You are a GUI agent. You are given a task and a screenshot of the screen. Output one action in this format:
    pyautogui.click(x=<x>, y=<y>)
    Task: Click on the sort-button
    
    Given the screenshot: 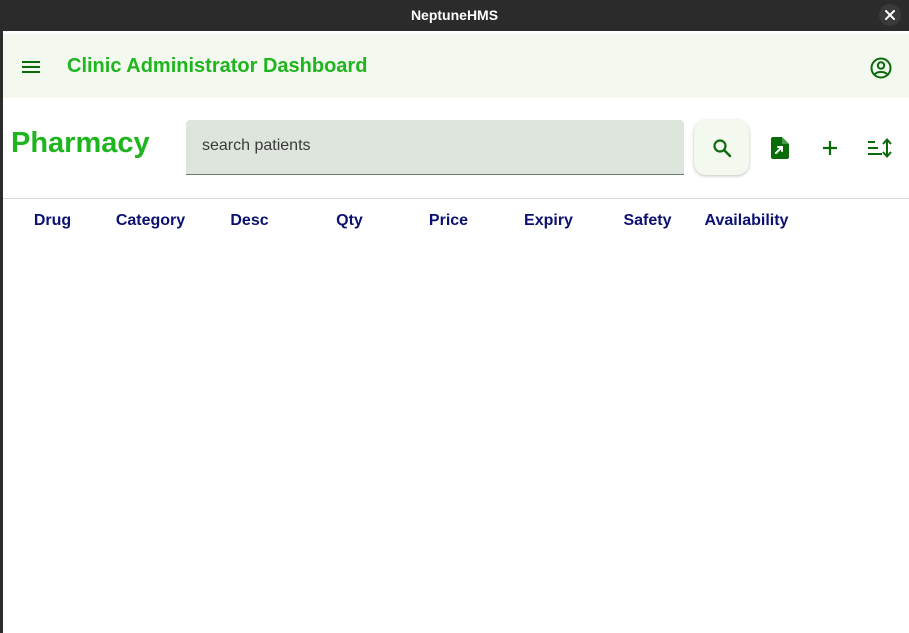 What is the action you would take?
    pyautogui.click(x=880, y=148)
    